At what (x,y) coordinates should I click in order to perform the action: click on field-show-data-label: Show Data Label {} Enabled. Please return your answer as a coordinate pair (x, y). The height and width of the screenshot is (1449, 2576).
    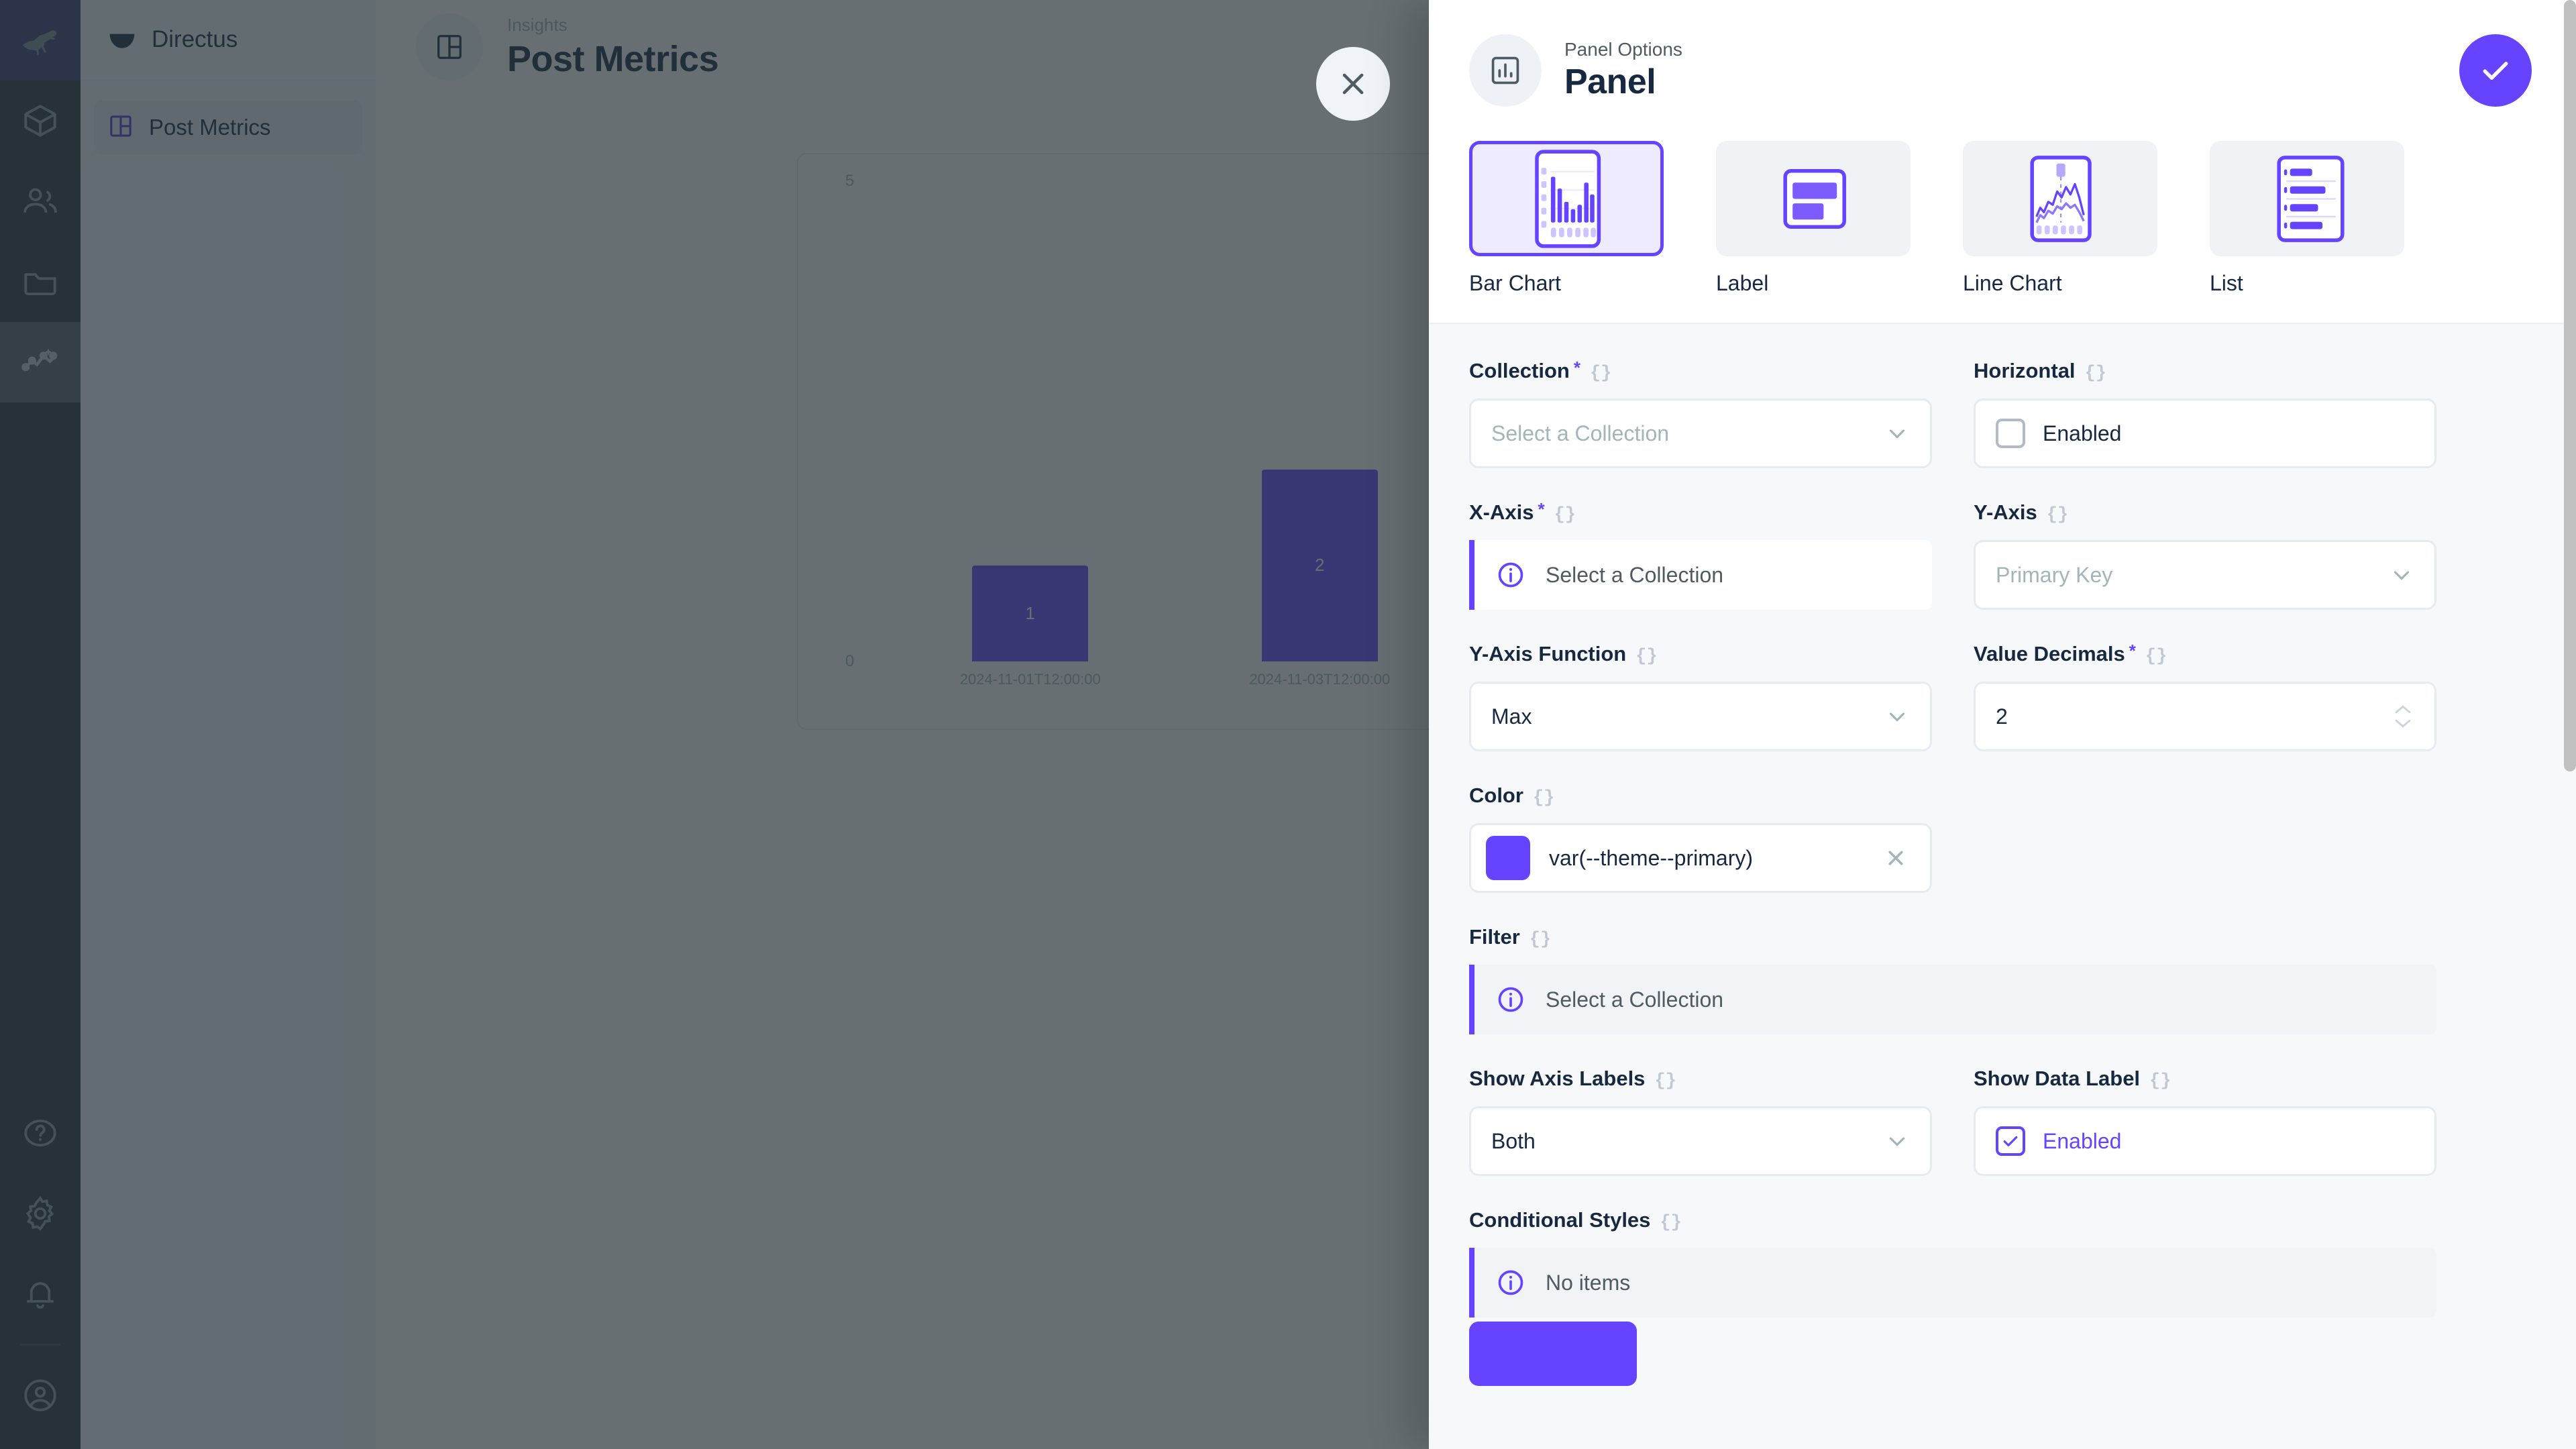
    Looking at the image, I should click on (2205, 1121).